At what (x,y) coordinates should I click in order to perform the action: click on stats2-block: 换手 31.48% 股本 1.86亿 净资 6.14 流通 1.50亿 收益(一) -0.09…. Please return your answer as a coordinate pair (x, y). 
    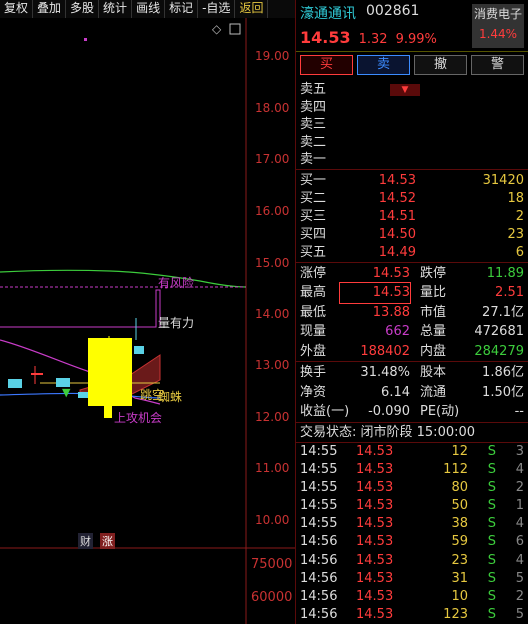
    Looking at the image, I should click on (412, 391).